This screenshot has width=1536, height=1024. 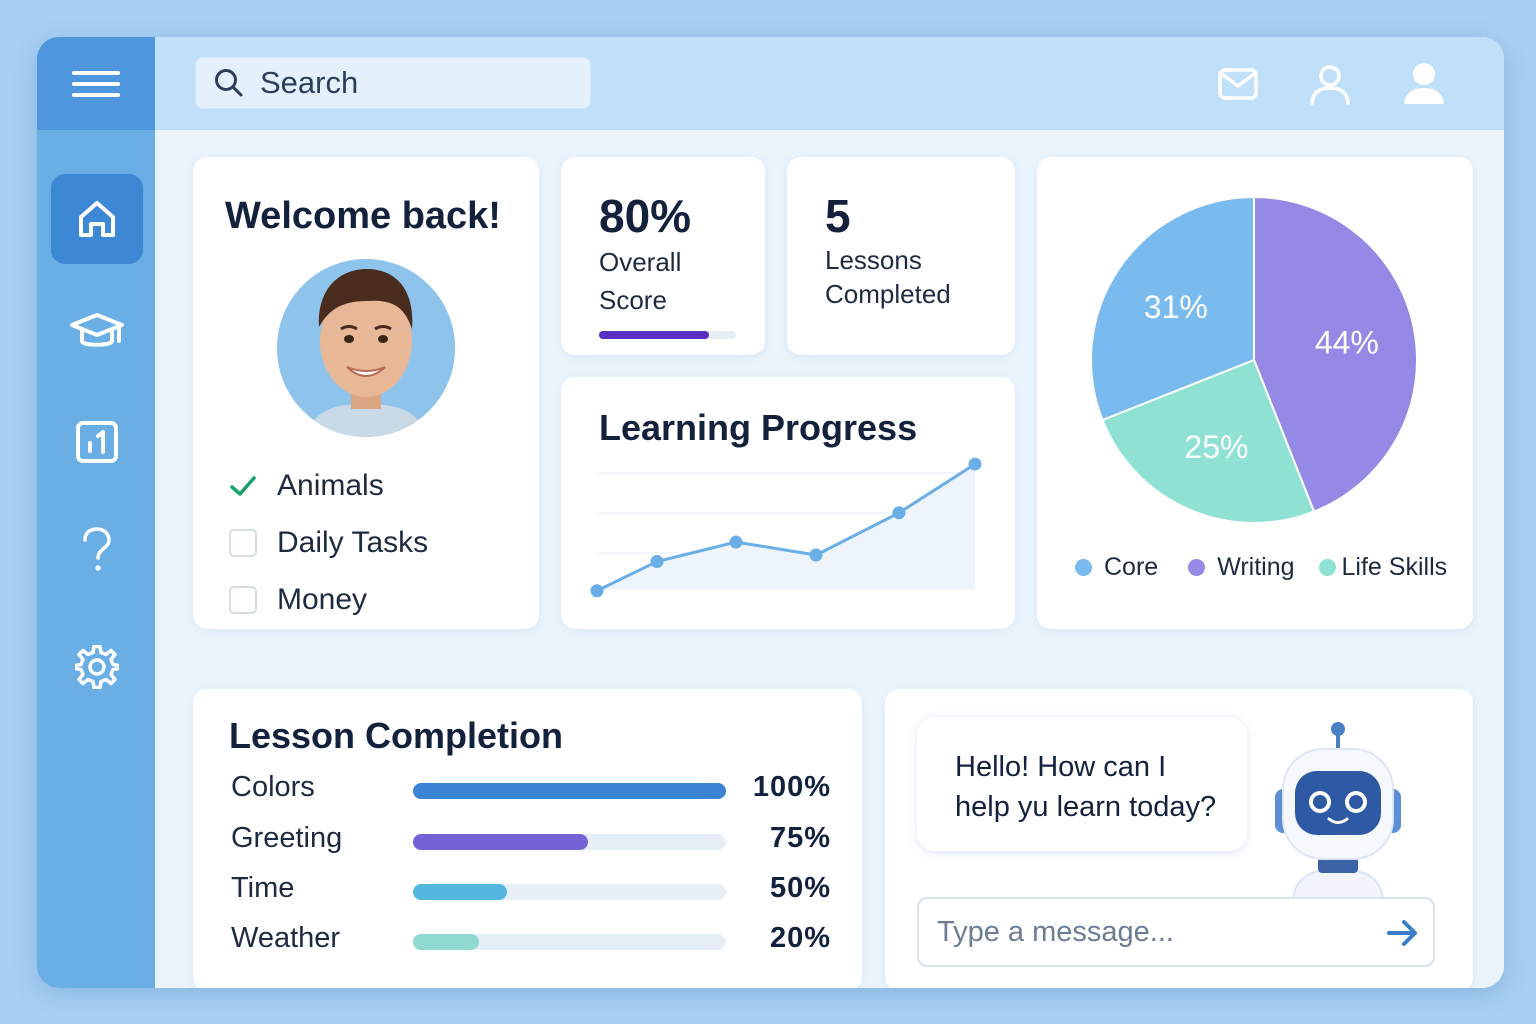 I want to click on lessons-completed-value: 5, so click(x=838, y=216).